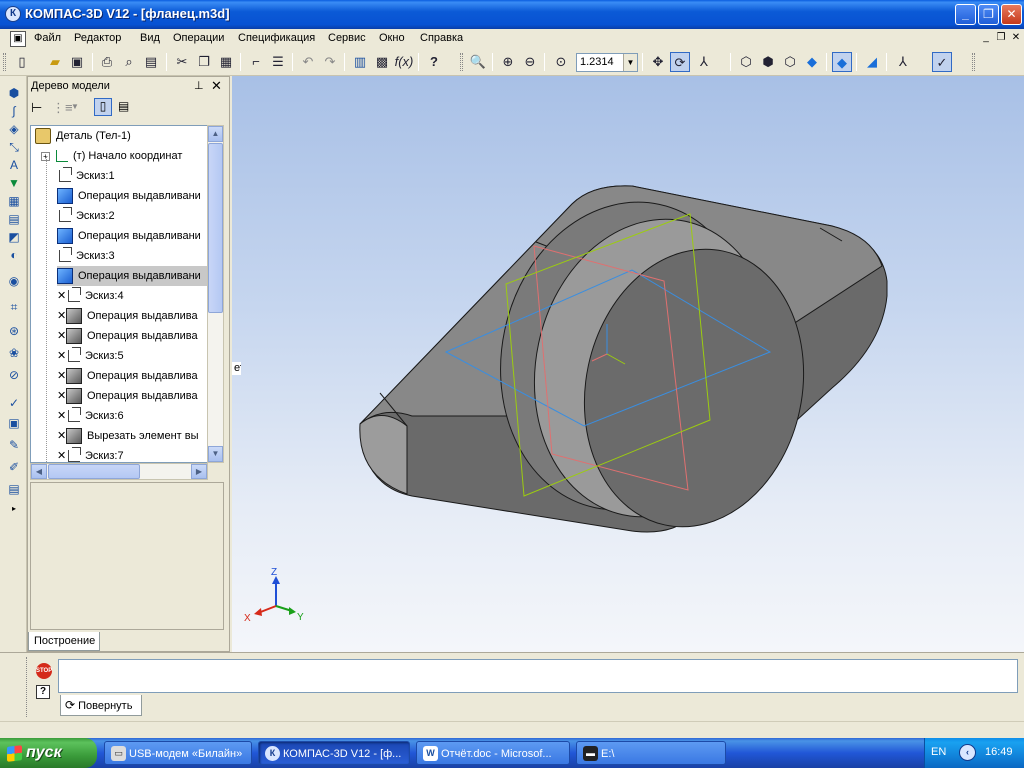  What do you see at coordinates (392, 38) in the screenshot?
I see `menu-window: Окно` at bounding box center [392, 38].